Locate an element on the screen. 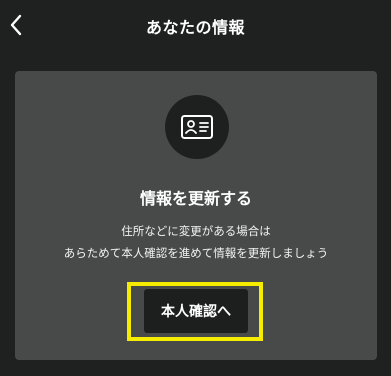  app-header: あなたの情報 is located at coordinates (195, 25).